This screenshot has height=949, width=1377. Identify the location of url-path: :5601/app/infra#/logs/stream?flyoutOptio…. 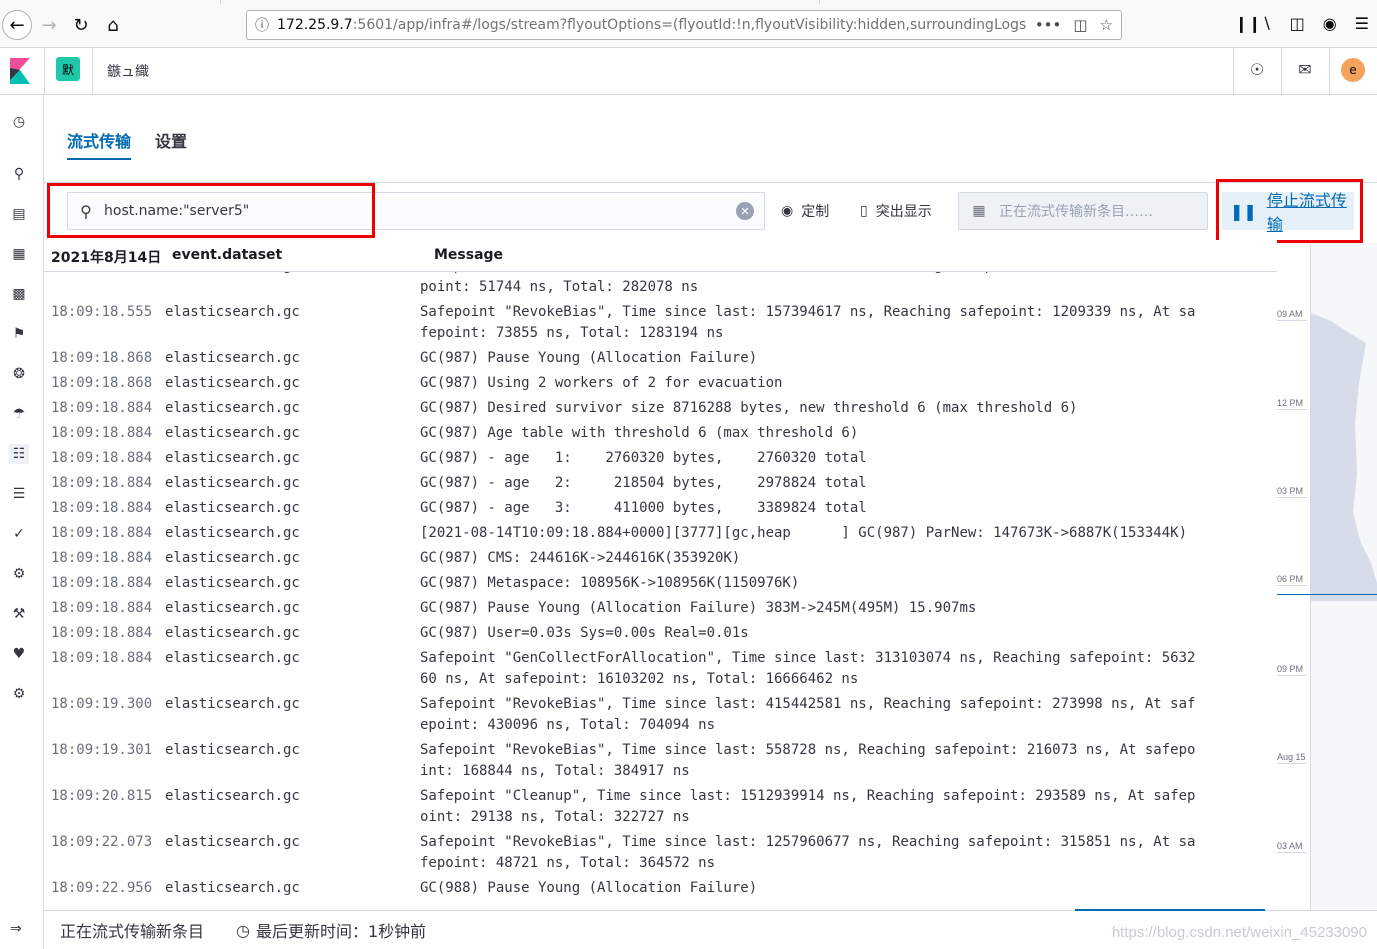
(689, 25).